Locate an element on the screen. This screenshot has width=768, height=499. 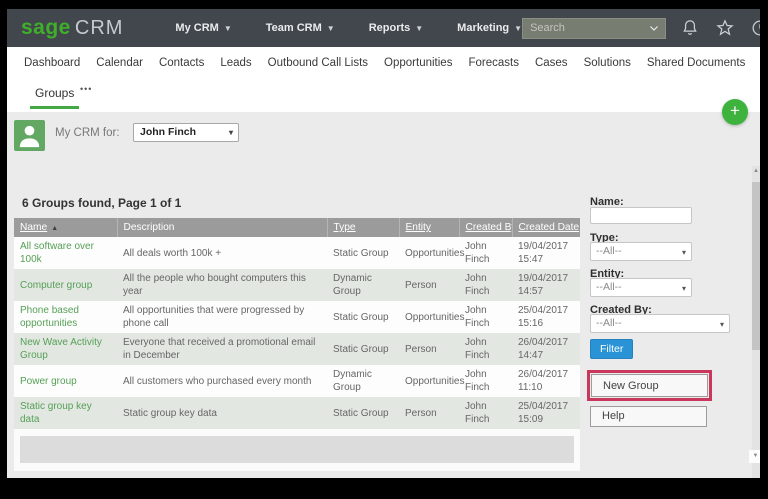
filter-entity-select: --All-- ▾ is located at coordinates (641, 287).